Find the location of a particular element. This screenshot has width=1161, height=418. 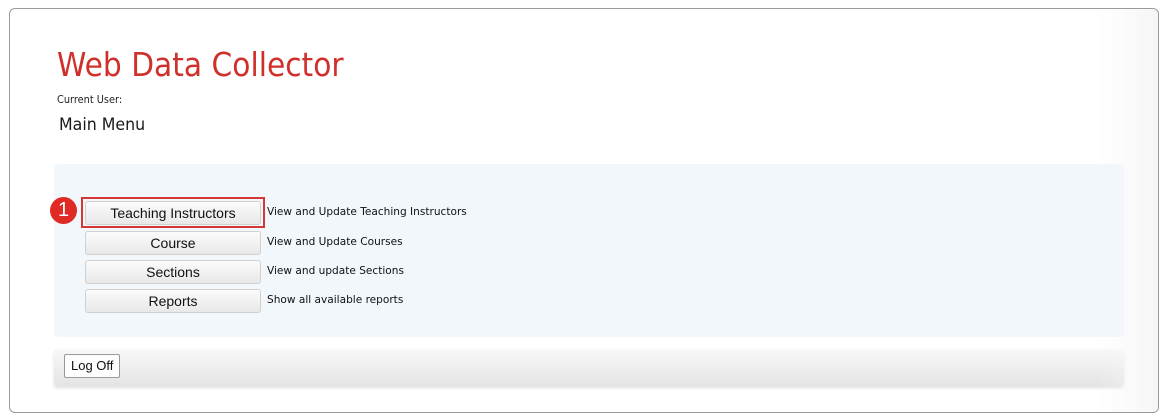

teaching-instructors-button: Teaching Instructors is located at coordinates (173, 213).